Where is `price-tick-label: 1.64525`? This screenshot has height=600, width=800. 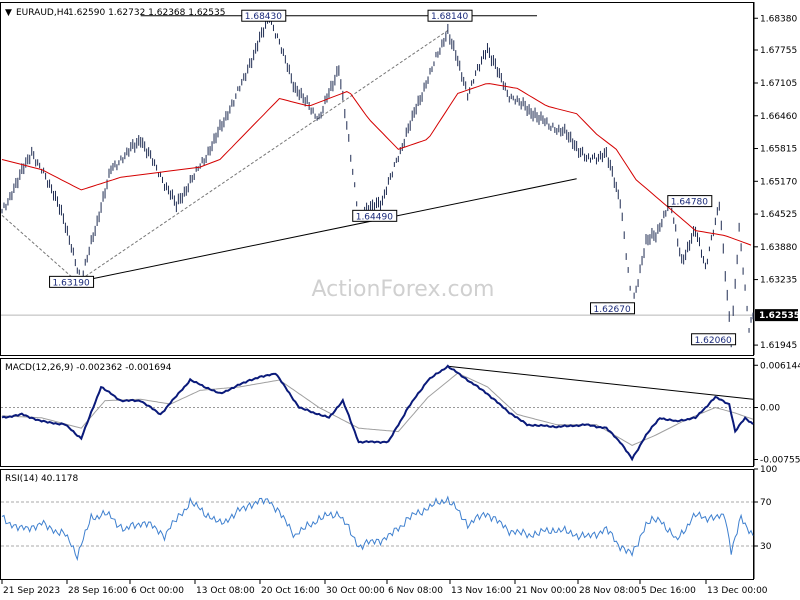
price-tick-label: 1.64525 is located at coordinates (778, 215).